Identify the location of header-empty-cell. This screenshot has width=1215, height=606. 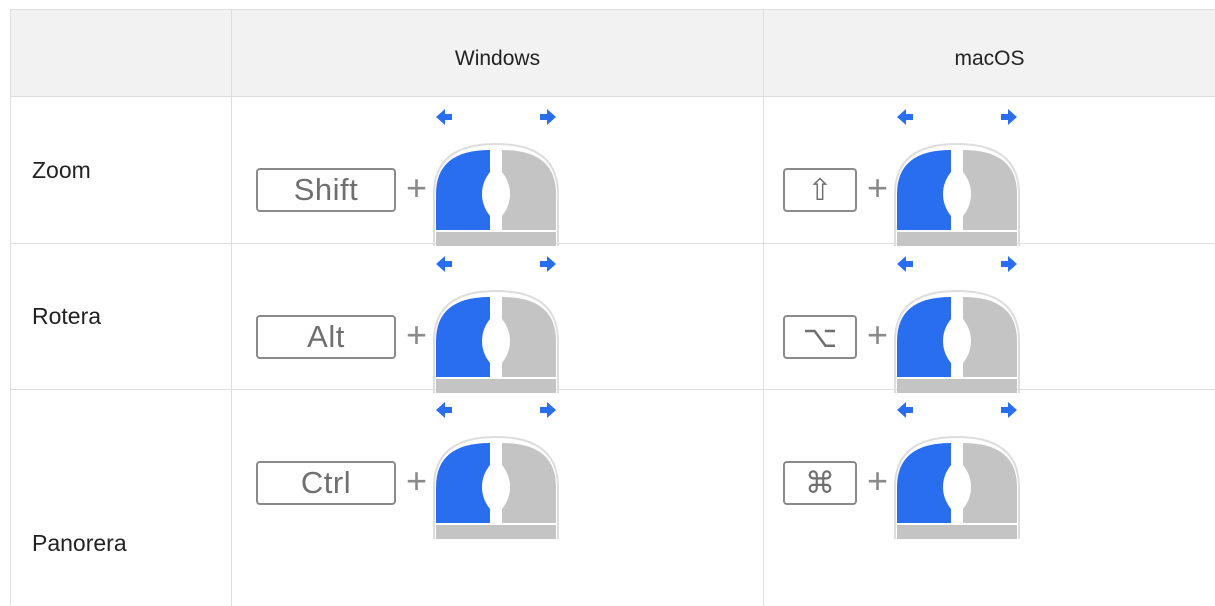
(121, 53).